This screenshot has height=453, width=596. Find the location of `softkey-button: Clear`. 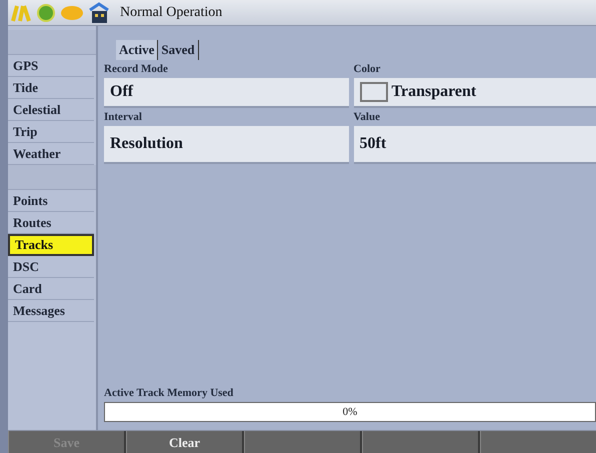

softkey-button: Clear is located at coordinates (185, 442).